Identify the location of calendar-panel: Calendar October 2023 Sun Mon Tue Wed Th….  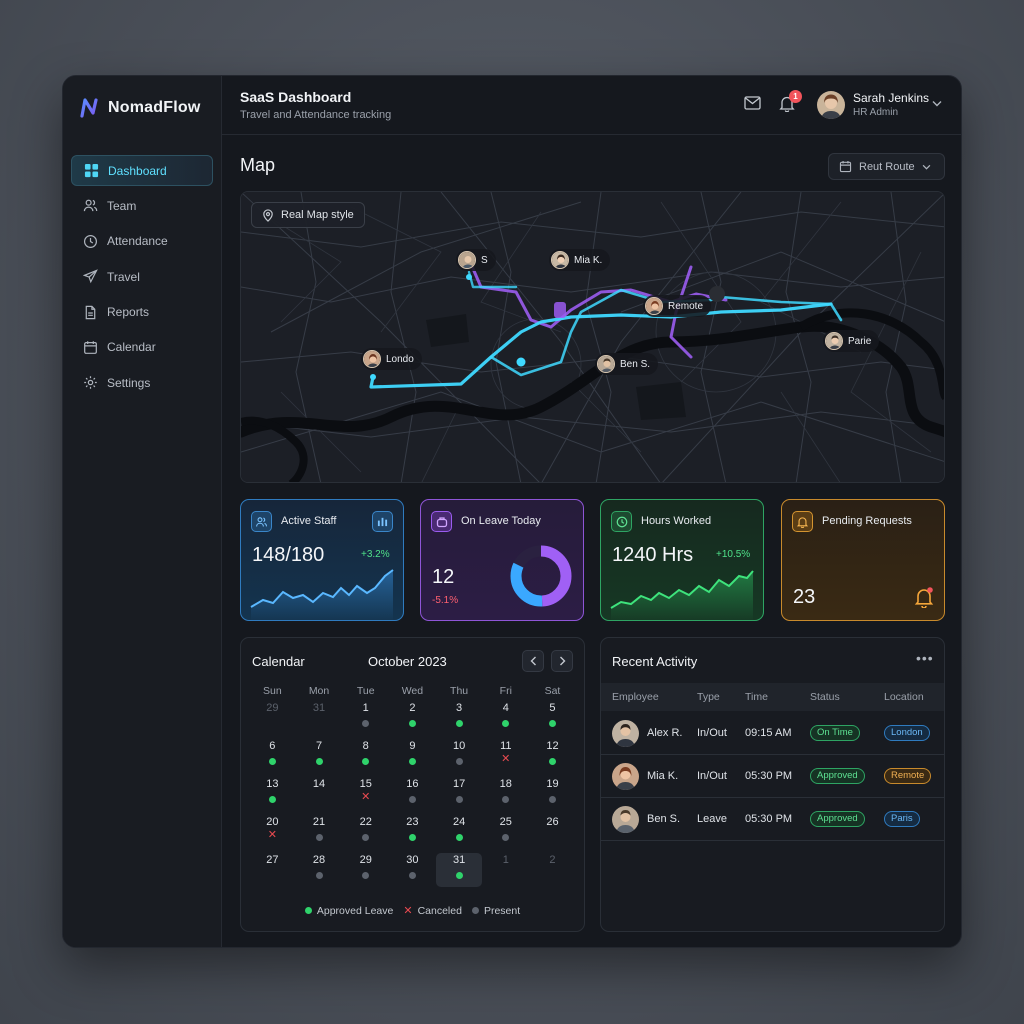
(412, 784).